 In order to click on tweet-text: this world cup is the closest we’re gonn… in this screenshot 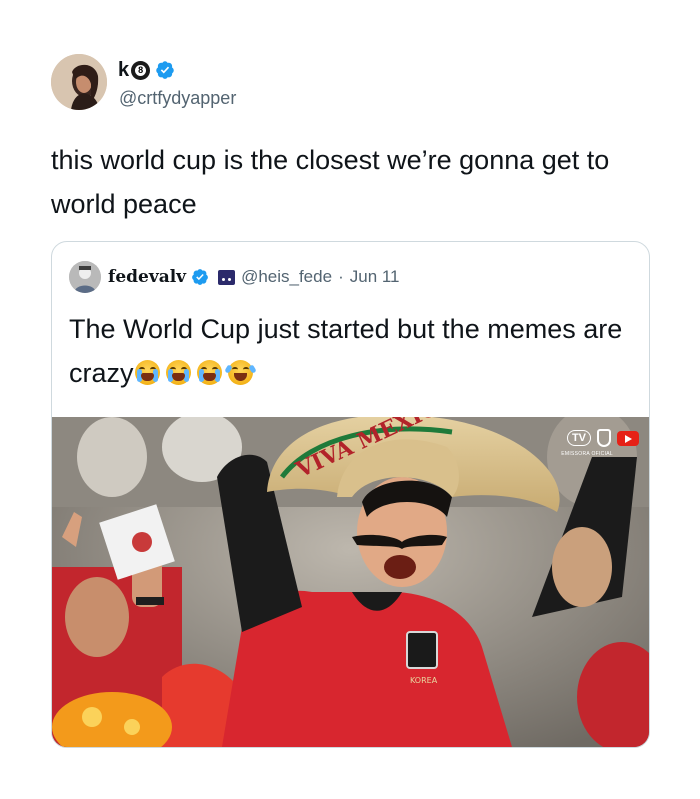, I will do `click(330, 182)`.